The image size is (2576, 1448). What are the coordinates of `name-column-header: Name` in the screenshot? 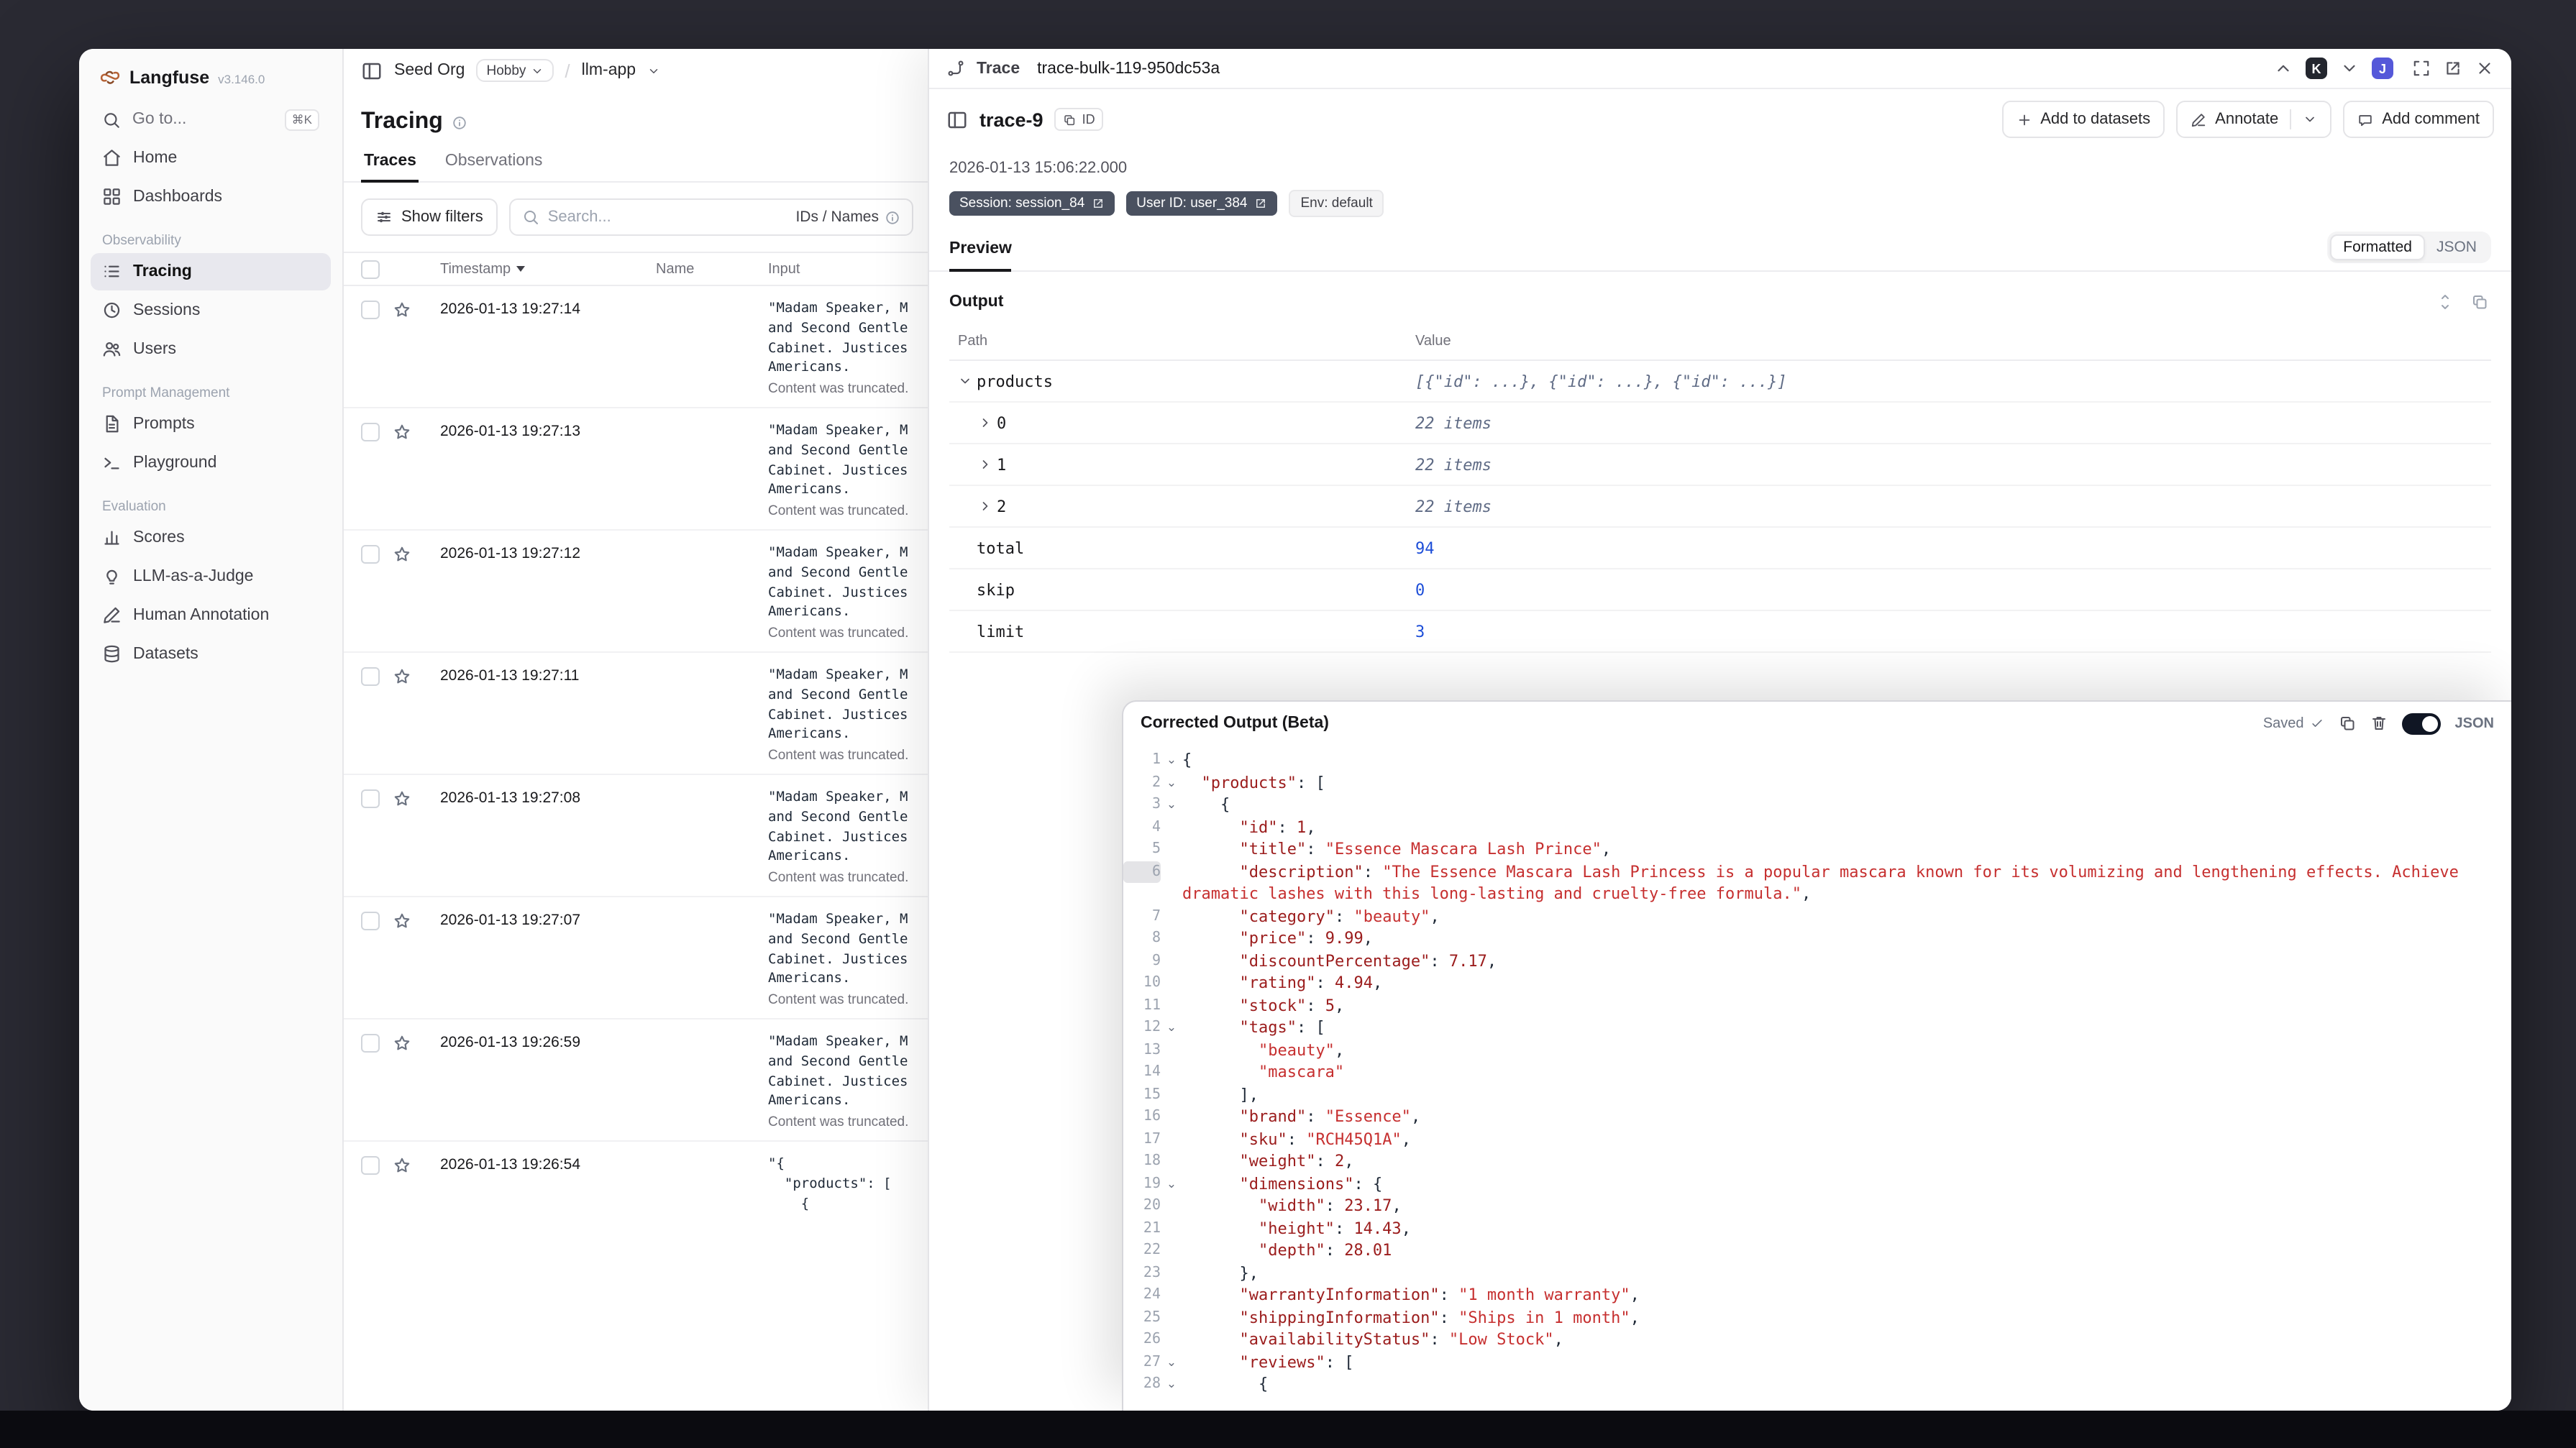 It's located at (712, 269).